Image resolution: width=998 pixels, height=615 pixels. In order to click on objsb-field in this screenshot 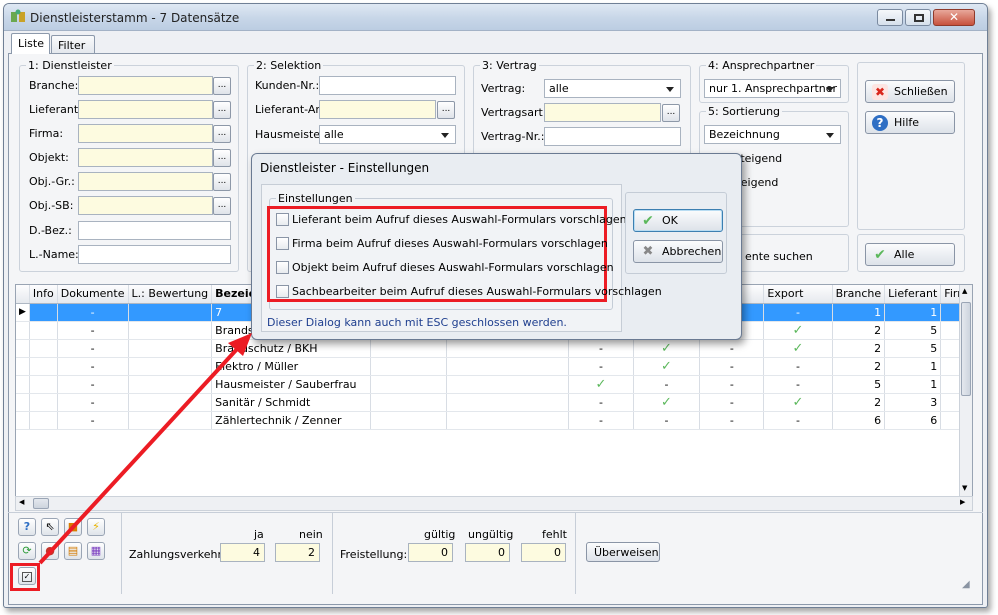, I will do `click(145, 205)`.